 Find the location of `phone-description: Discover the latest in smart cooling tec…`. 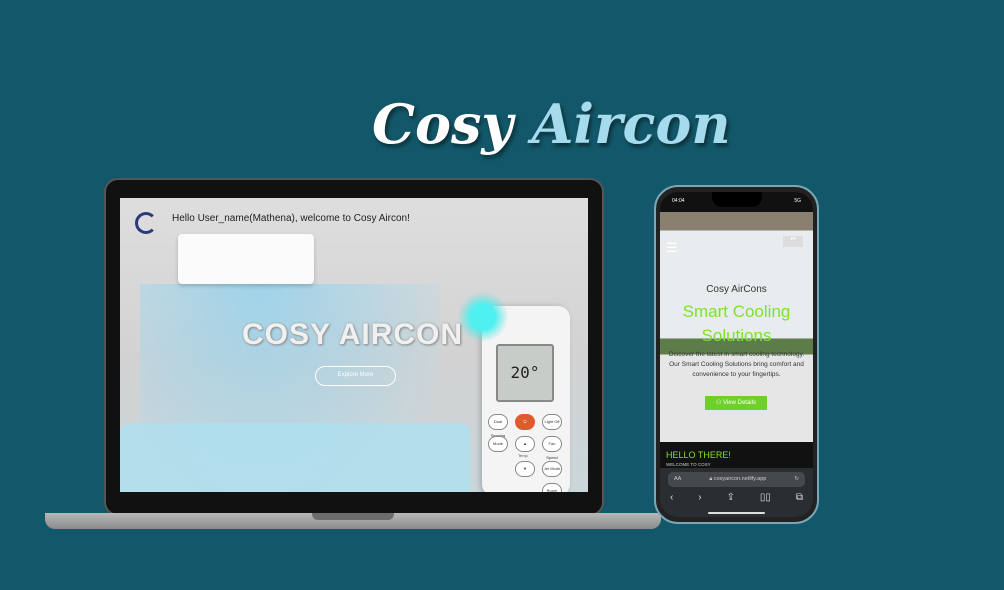

phone-description: Discover the latest in smart cooling tec… is located at coordinates (736, 364).